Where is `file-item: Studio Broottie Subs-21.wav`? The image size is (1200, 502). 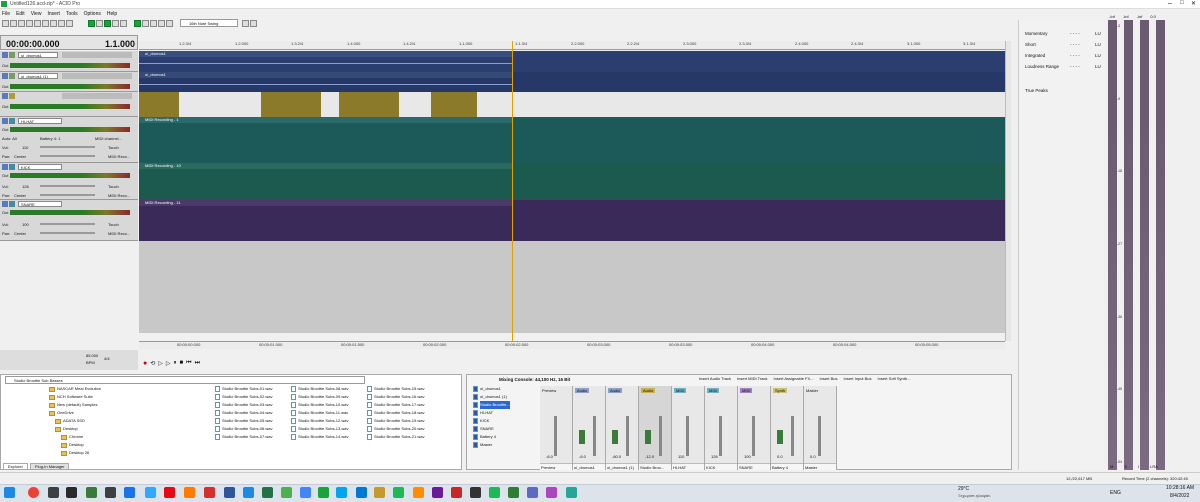
file-item: Studio Broottie Subs-21.wav is located at coordinates (399, 437).